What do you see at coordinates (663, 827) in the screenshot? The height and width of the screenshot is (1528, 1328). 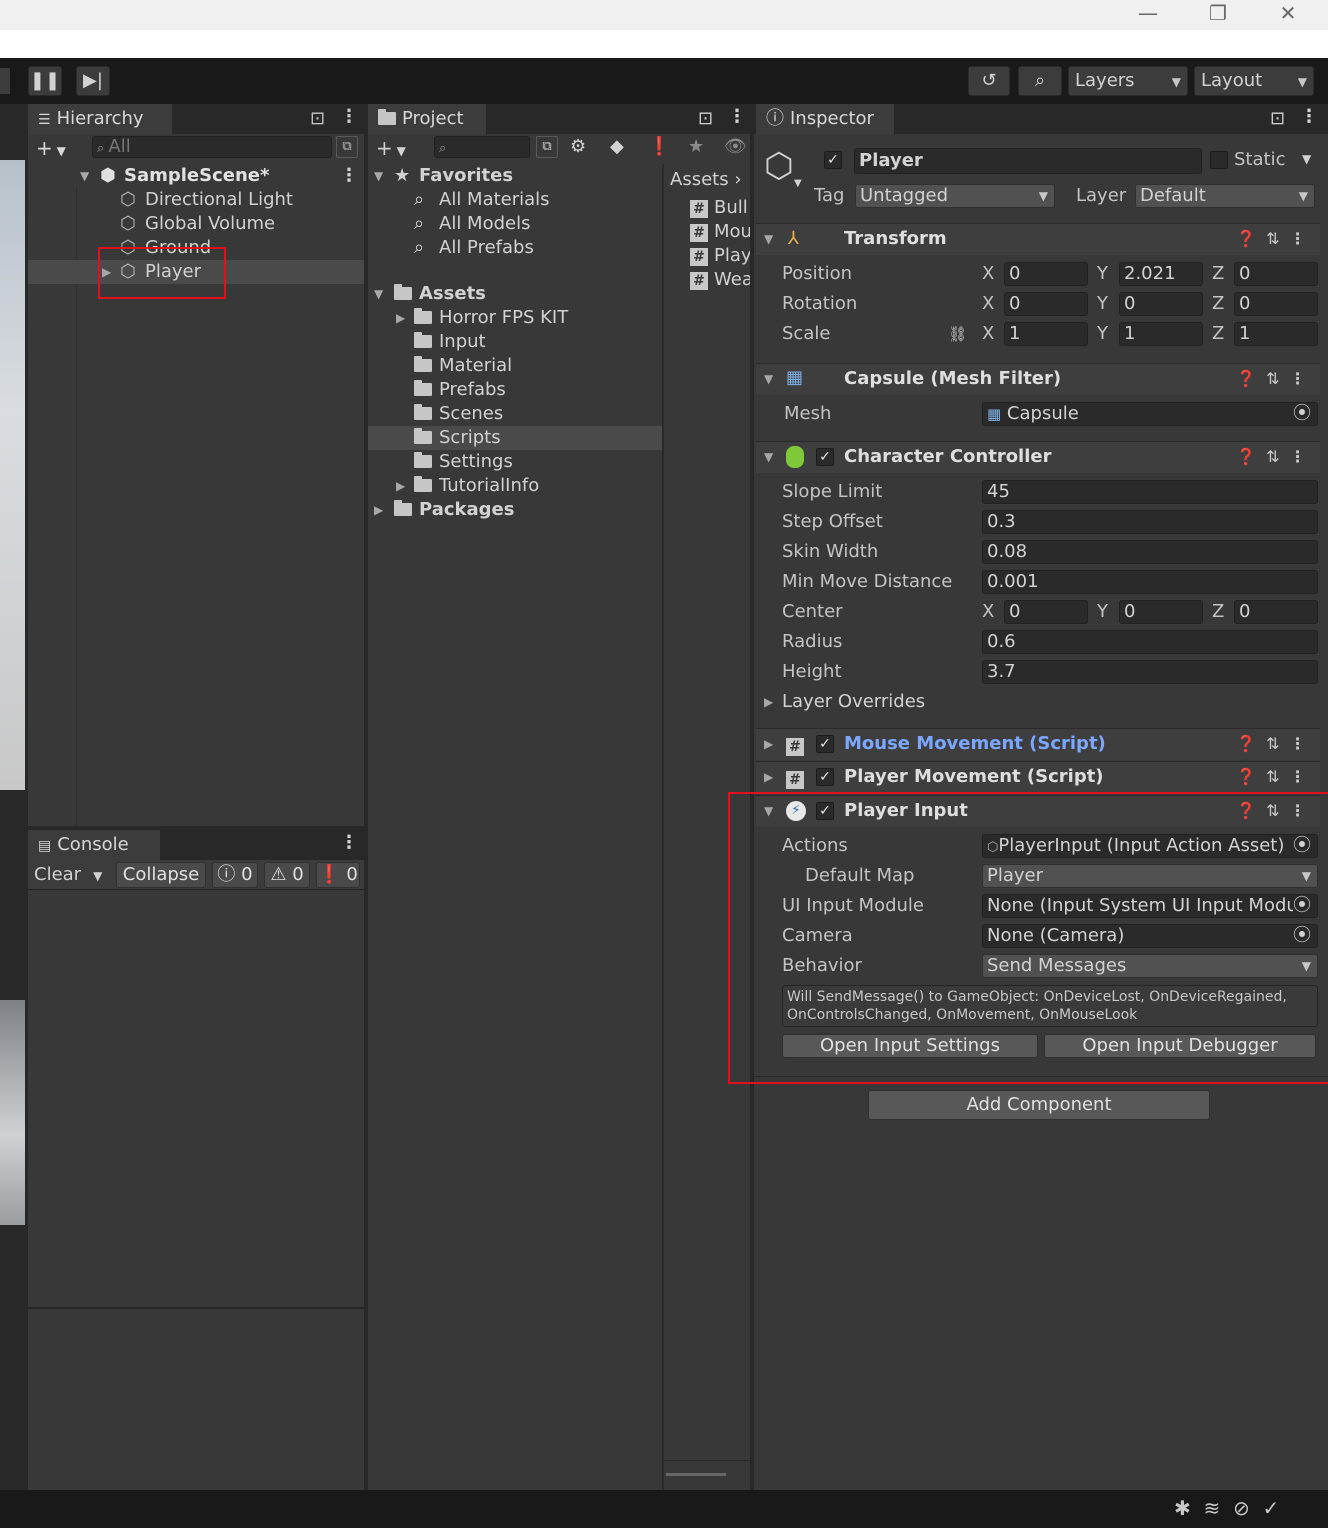 I see `project-splitter` at bounding box center [663, 827].